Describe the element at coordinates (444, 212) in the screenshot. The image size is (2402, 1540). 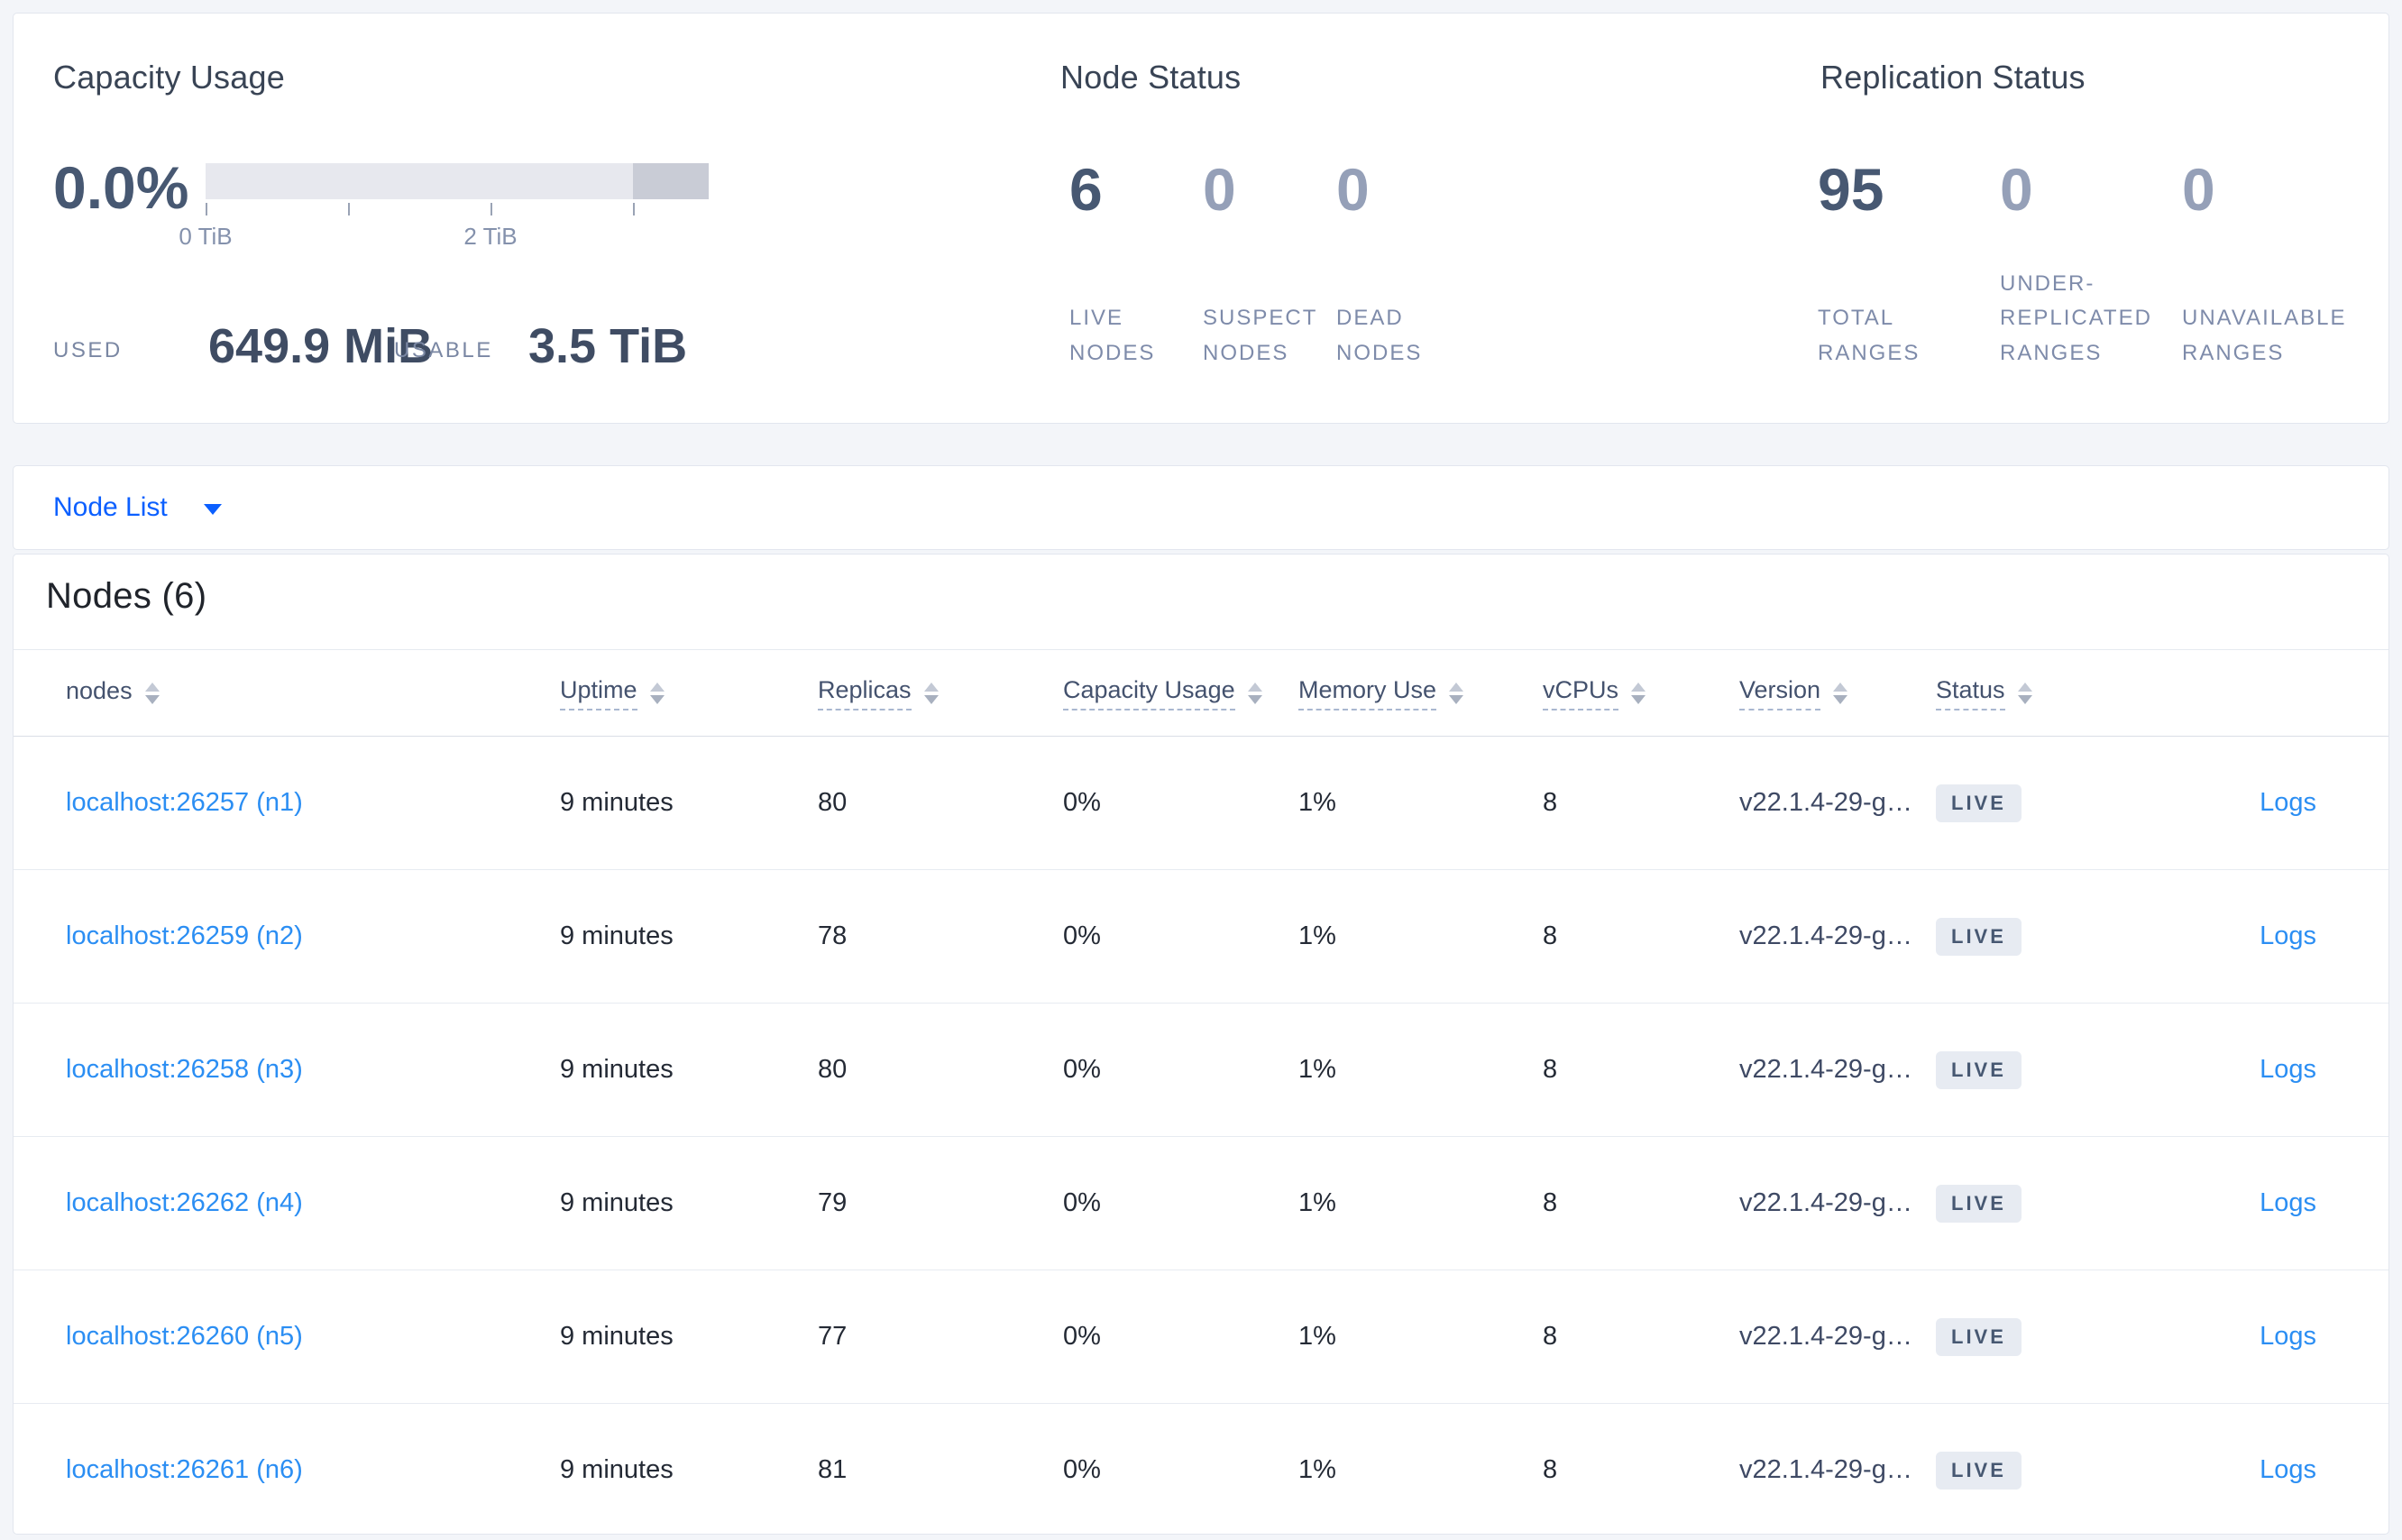
I see `capacity-bar-chart: 0 TiB 2 TiB` at that location.